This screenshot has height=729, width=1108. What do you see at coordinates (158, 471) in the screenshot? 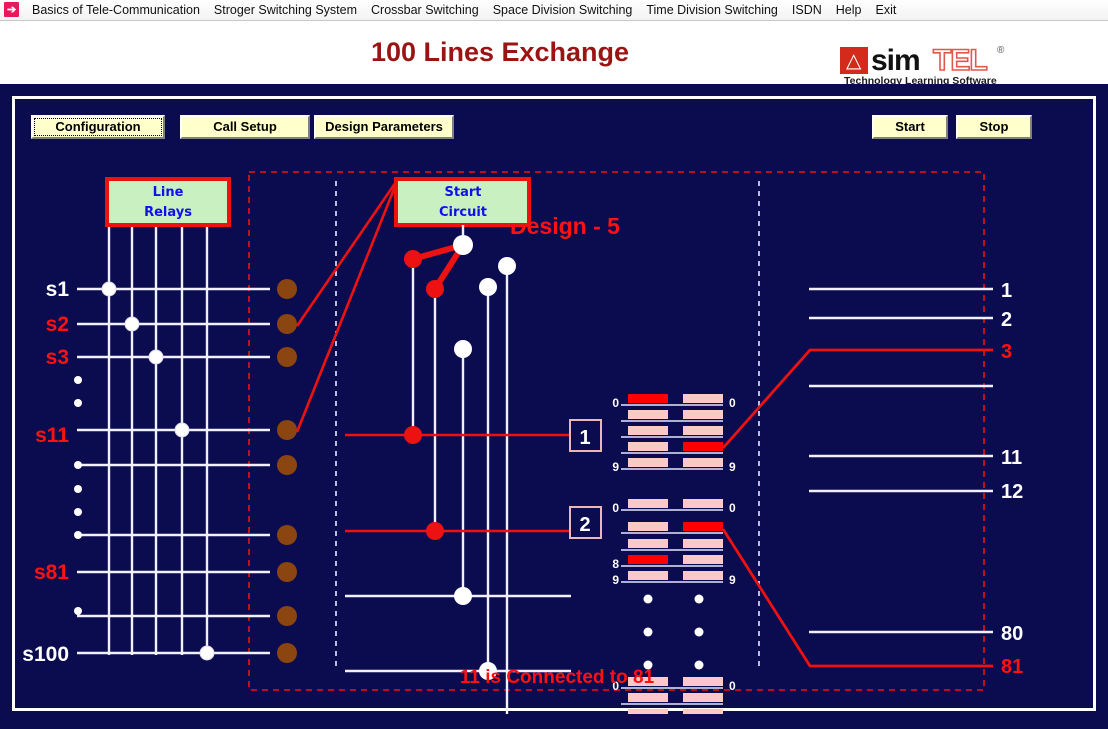
I see `crosspoint-dots` at bounding box center [158, 471].